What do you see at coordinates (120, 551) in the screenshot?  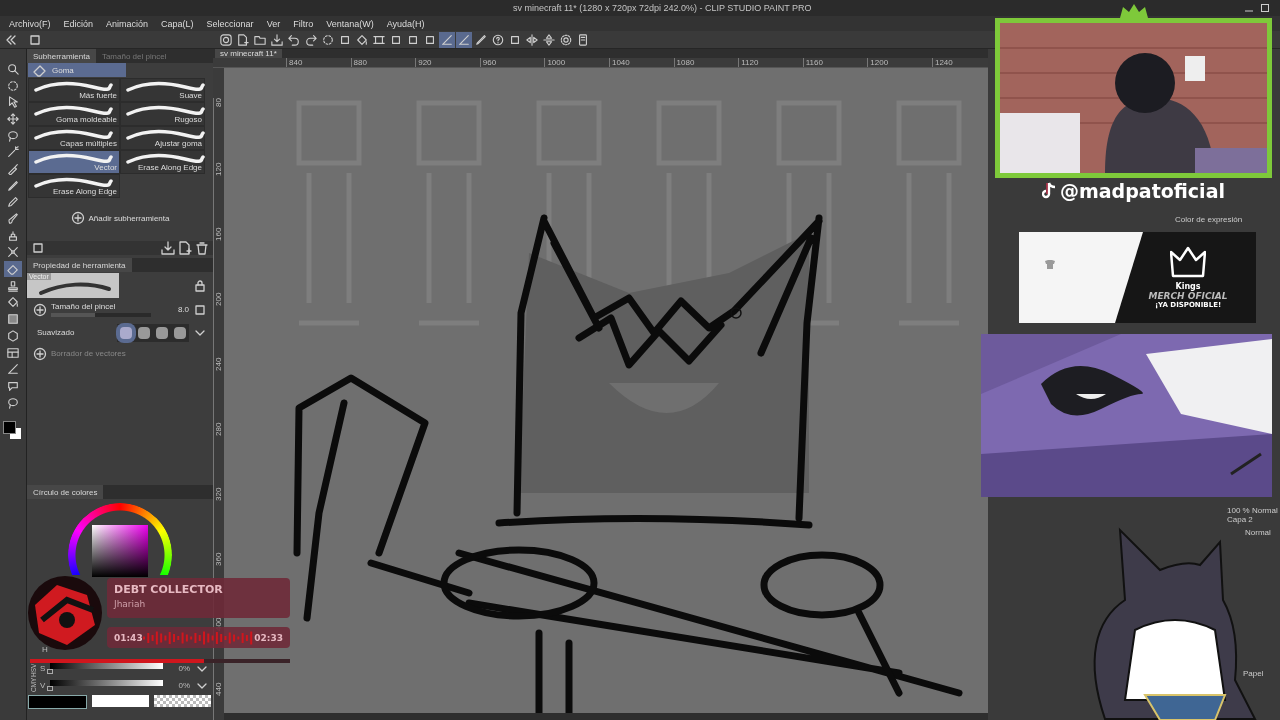 I see `saturation-value-square` at bounding box center [120, 551].